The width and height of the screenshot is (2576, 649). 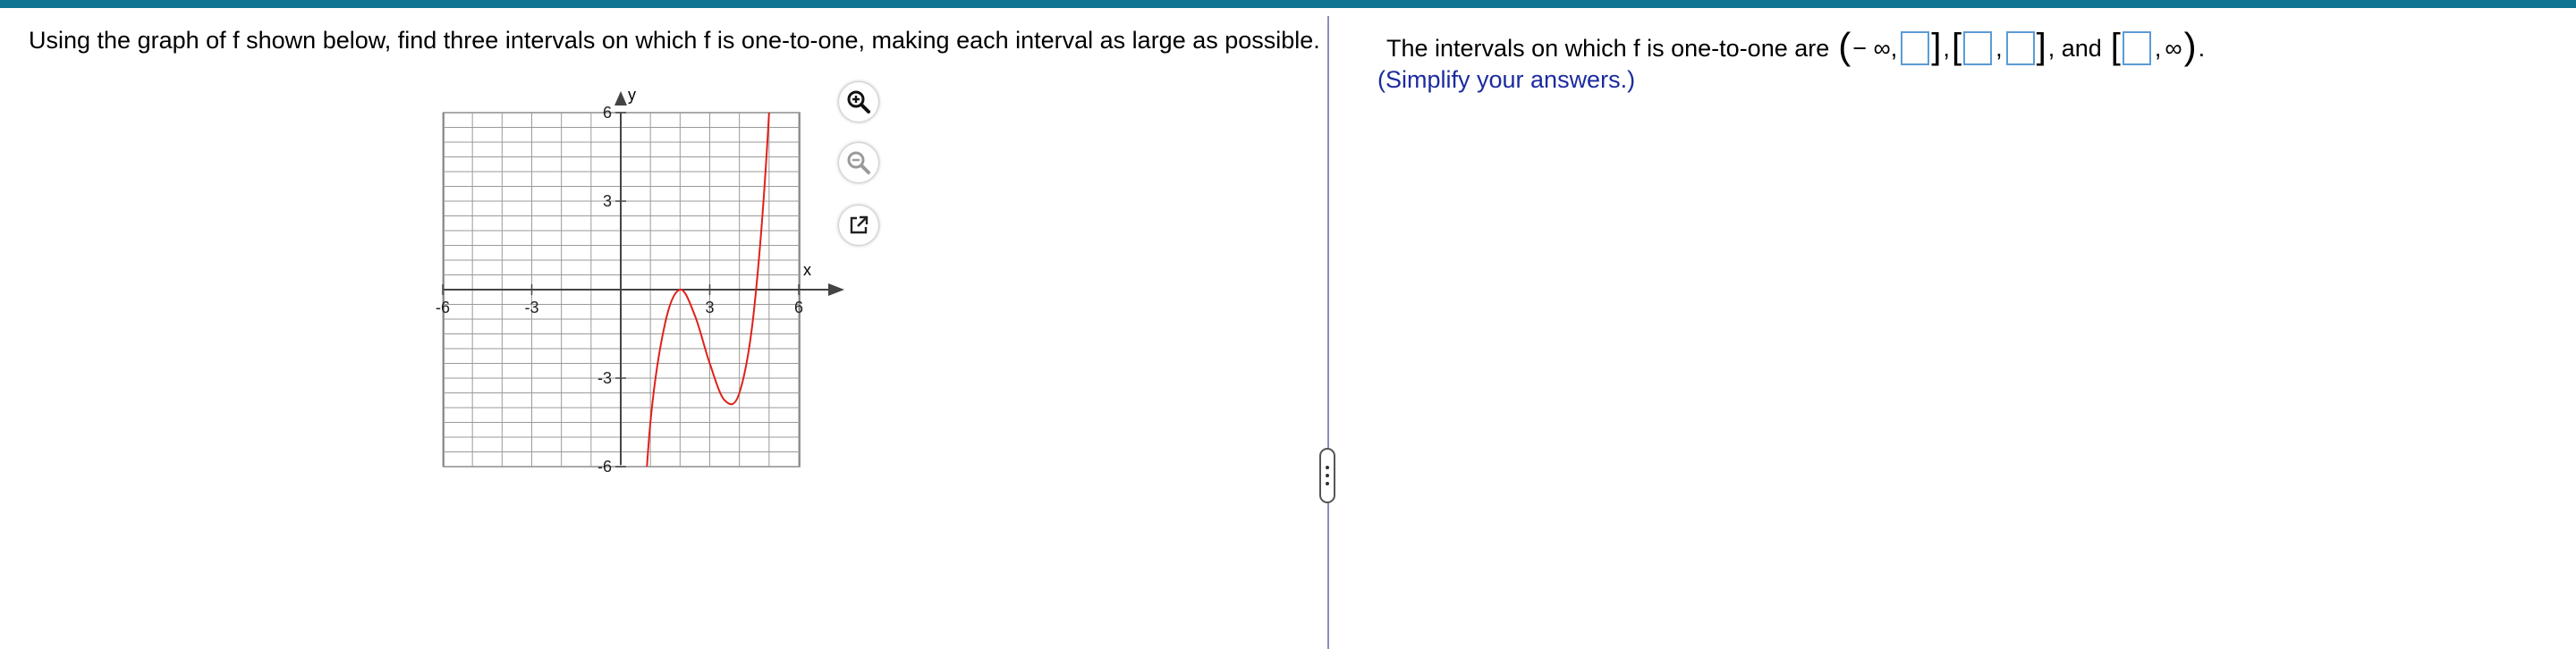 I want to click on end-period: ., so click(x=2202, y=48).